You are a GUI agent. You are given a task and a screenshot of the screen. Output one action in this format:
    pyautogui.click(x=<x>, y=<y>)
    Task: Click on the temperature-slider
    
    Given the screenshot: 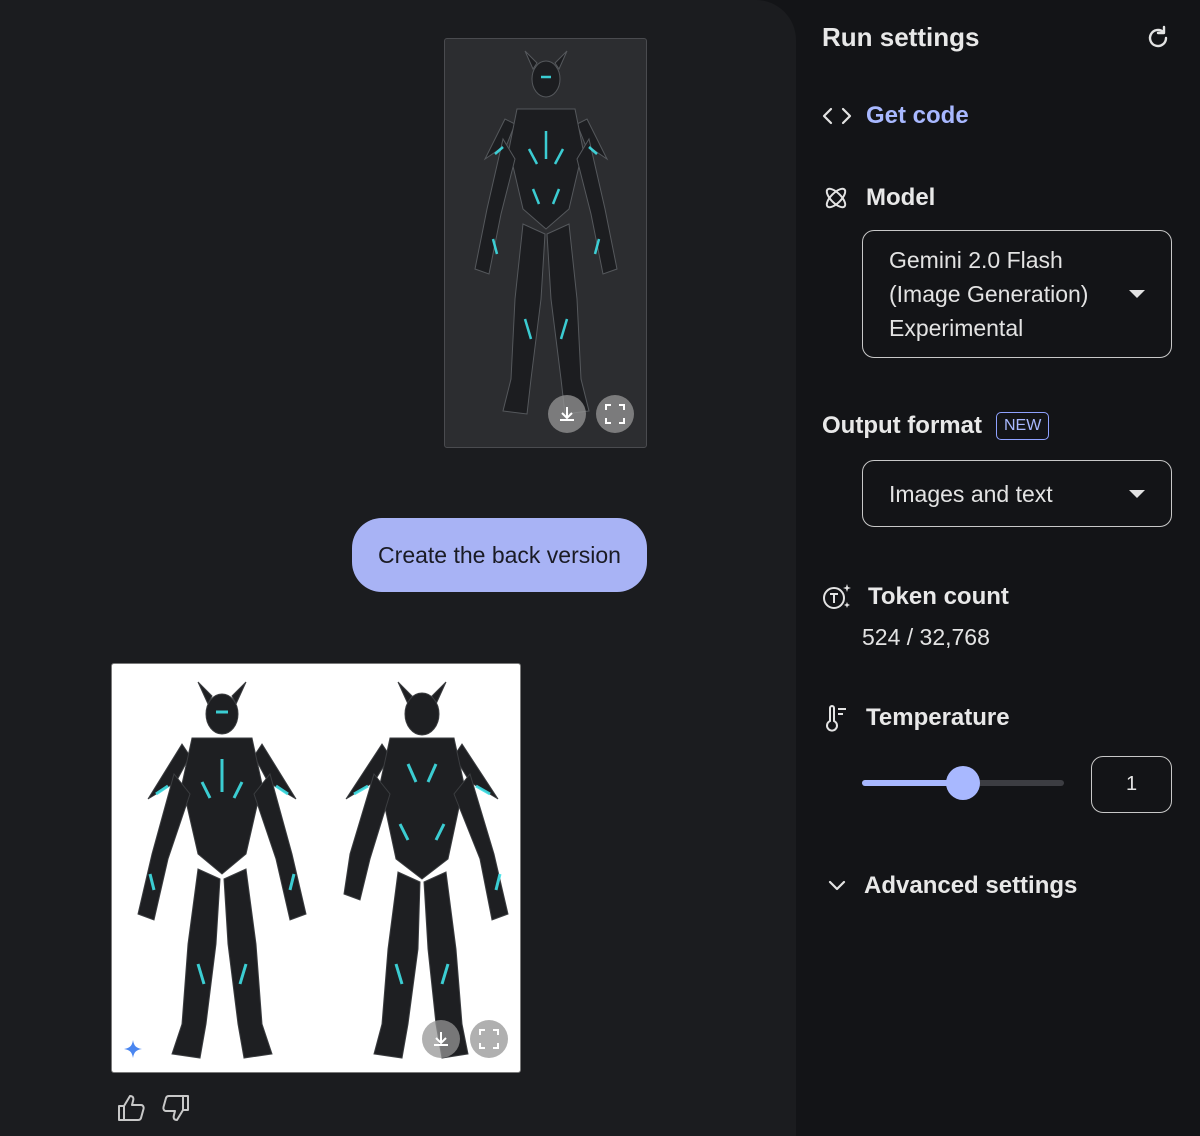 What is the action you would take?
    pyautogui.click(x=963, y=783)
    